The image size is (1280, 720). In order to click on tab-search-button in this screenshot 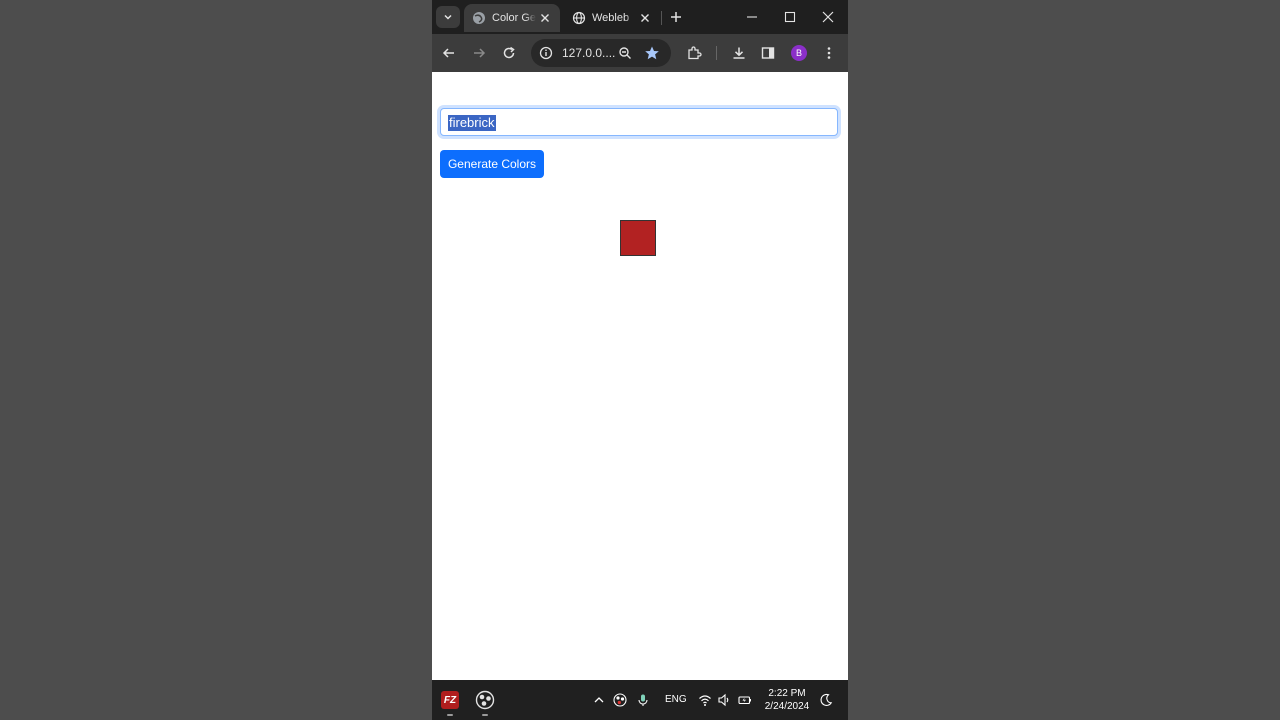, I will do `click(448, 17)`.